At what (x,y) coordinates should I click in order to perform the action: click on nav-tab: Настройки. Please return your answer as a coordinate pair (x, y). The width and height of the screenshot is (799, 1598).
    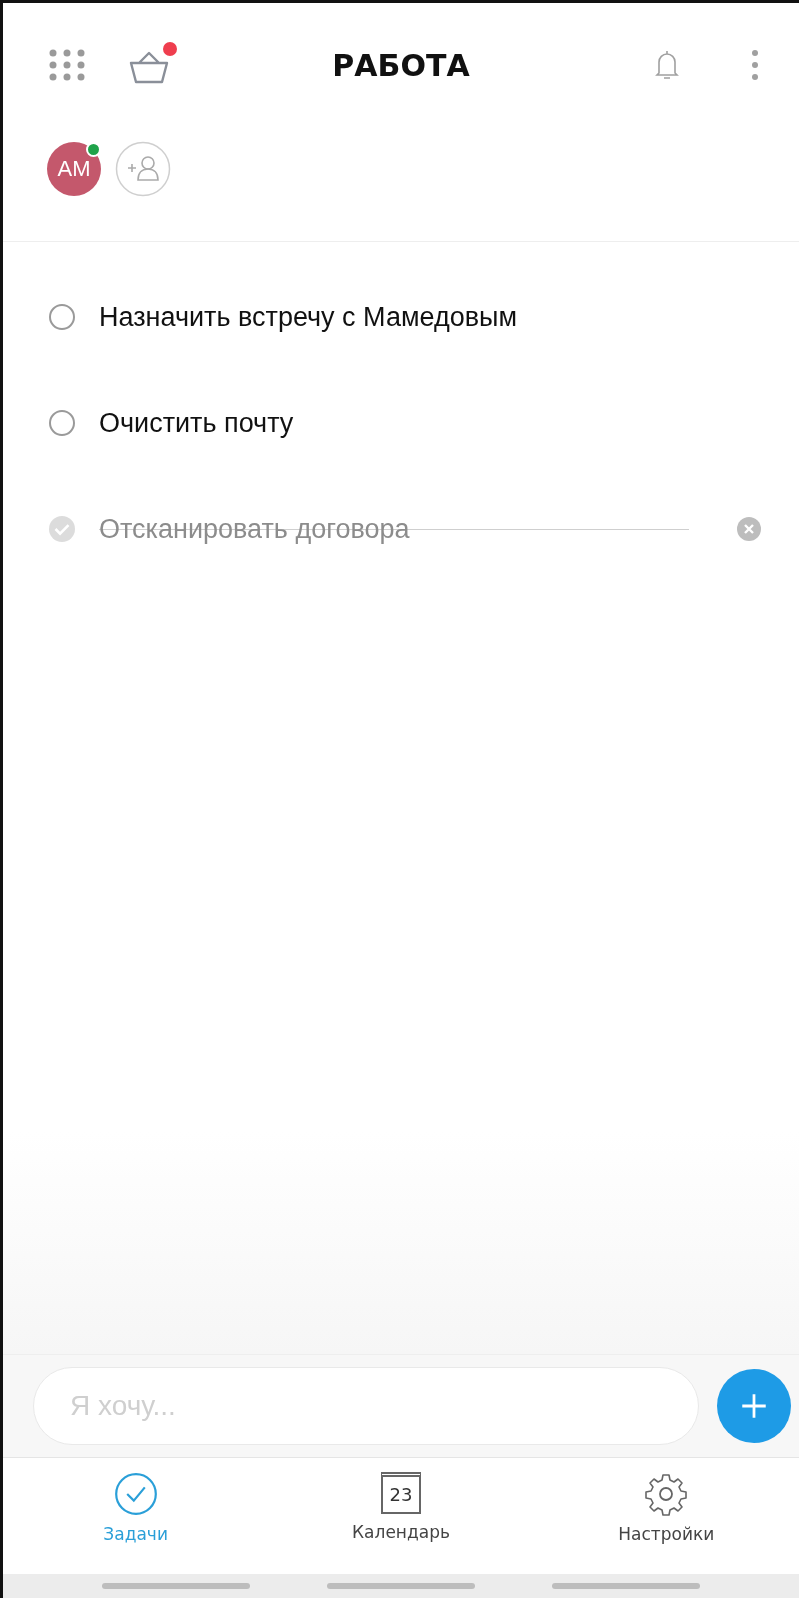
    Looking at the image, I should click on (666, 1516).